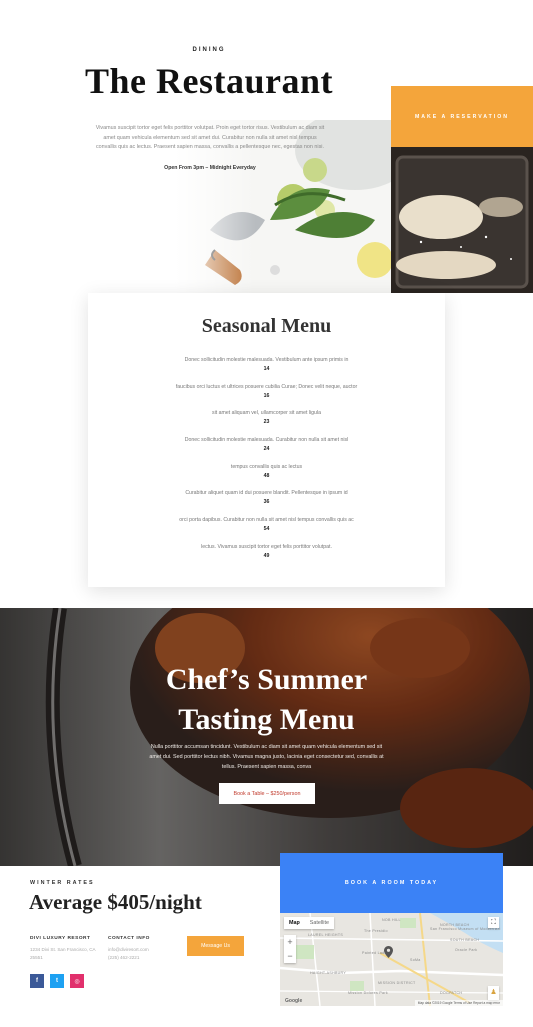  I want to click on contact-email: info@diviresort.com, so click(146, 950).